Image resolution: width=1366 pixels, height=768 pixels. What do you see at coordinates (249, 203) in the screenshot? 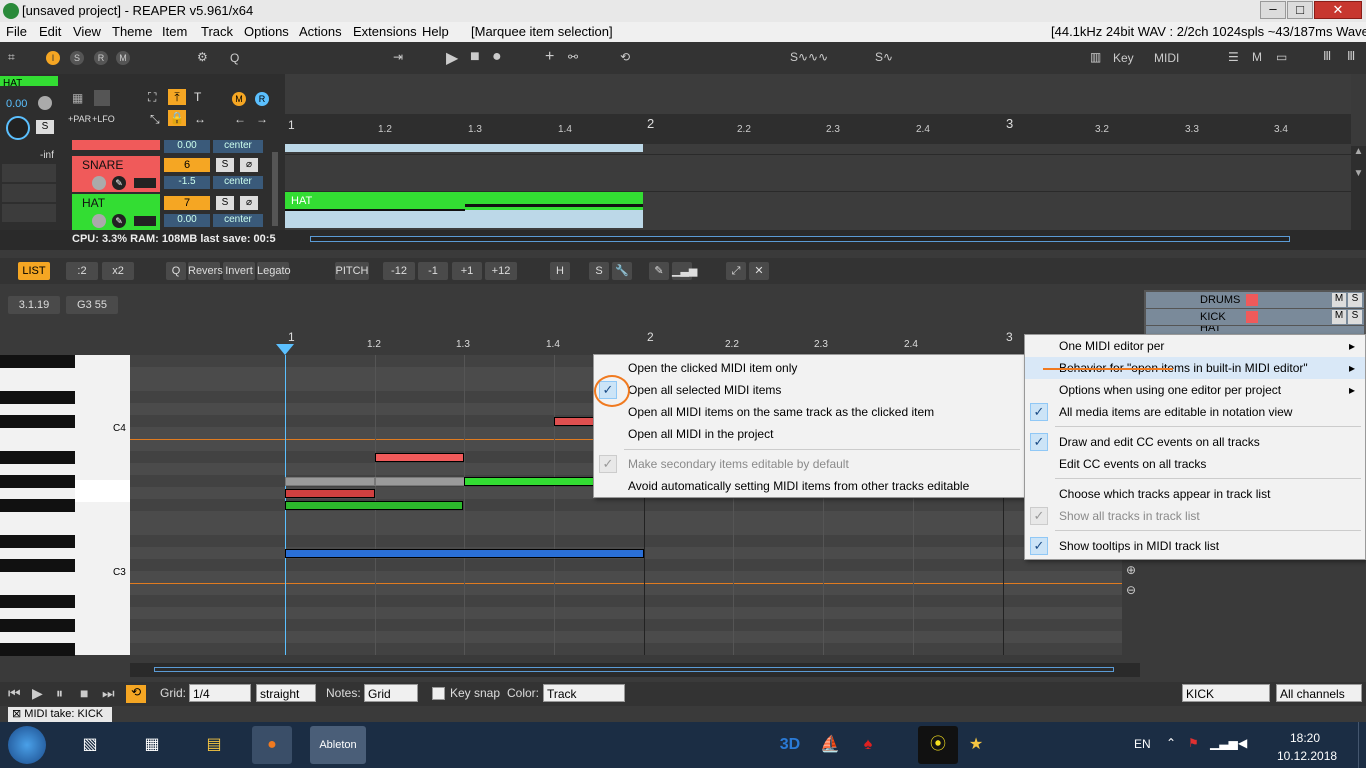
I see `hat-phase-icon: ⌀` at bounding box center [249, 203].